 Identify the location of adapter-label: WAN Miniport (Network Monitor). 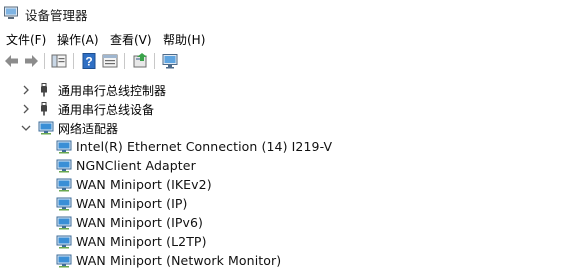
(179, 260).